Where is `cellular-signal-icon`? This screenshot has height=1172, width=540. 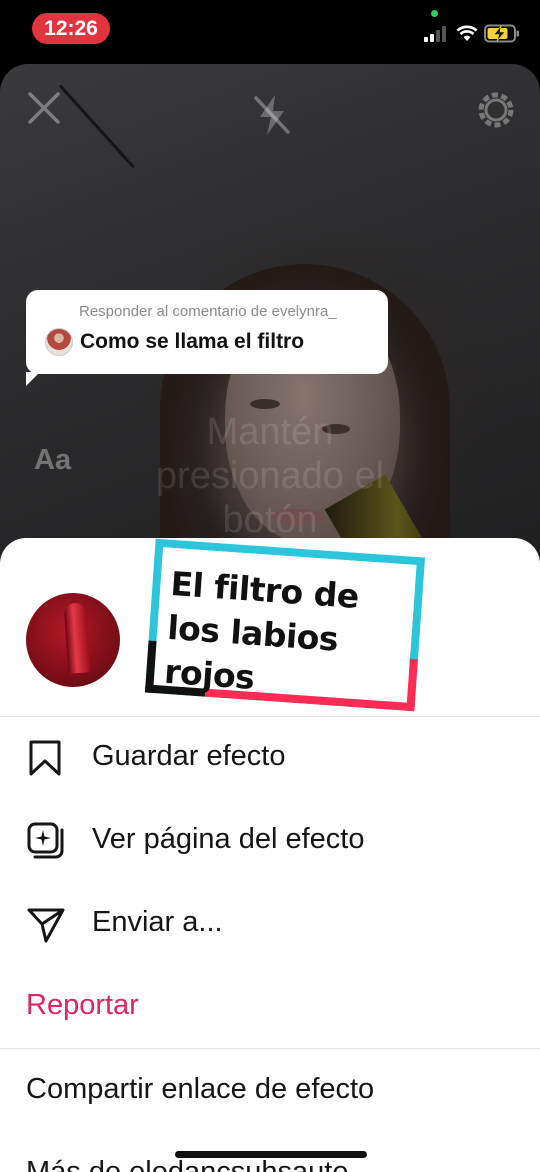
cellular-signal-icon is located at coordinates (437, 34).